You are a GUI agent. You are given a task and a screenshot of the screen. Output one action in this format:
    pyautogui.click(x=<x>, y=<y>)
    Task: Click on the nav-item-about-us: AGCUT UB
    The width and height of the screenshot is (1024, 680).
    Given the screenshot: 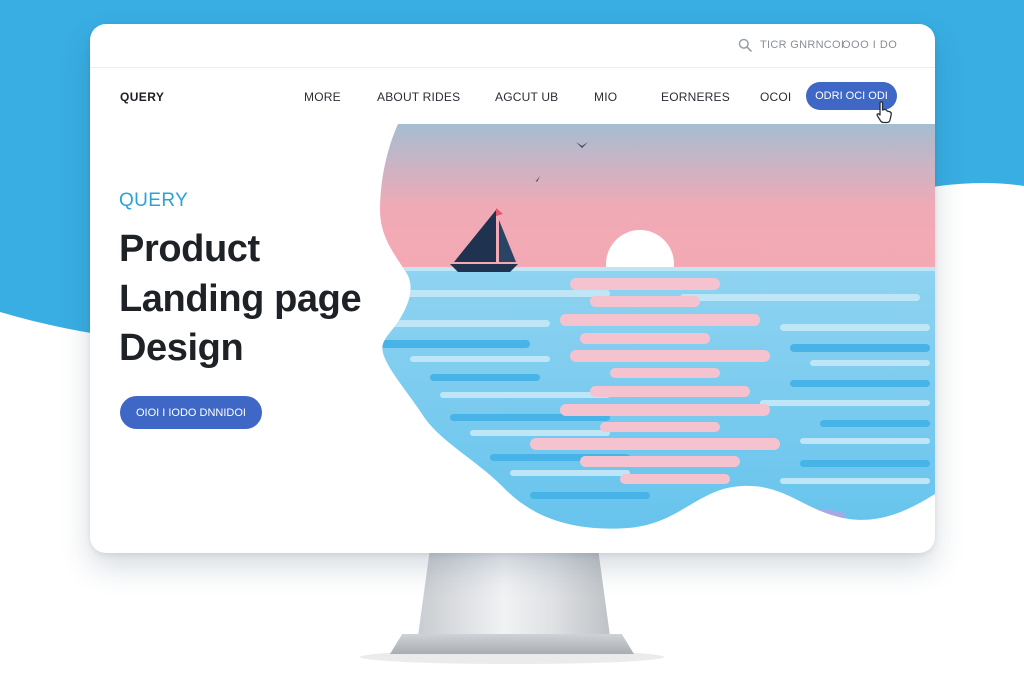 What is the action you would take?
    pyautogui.click(x=526, y=97)
    